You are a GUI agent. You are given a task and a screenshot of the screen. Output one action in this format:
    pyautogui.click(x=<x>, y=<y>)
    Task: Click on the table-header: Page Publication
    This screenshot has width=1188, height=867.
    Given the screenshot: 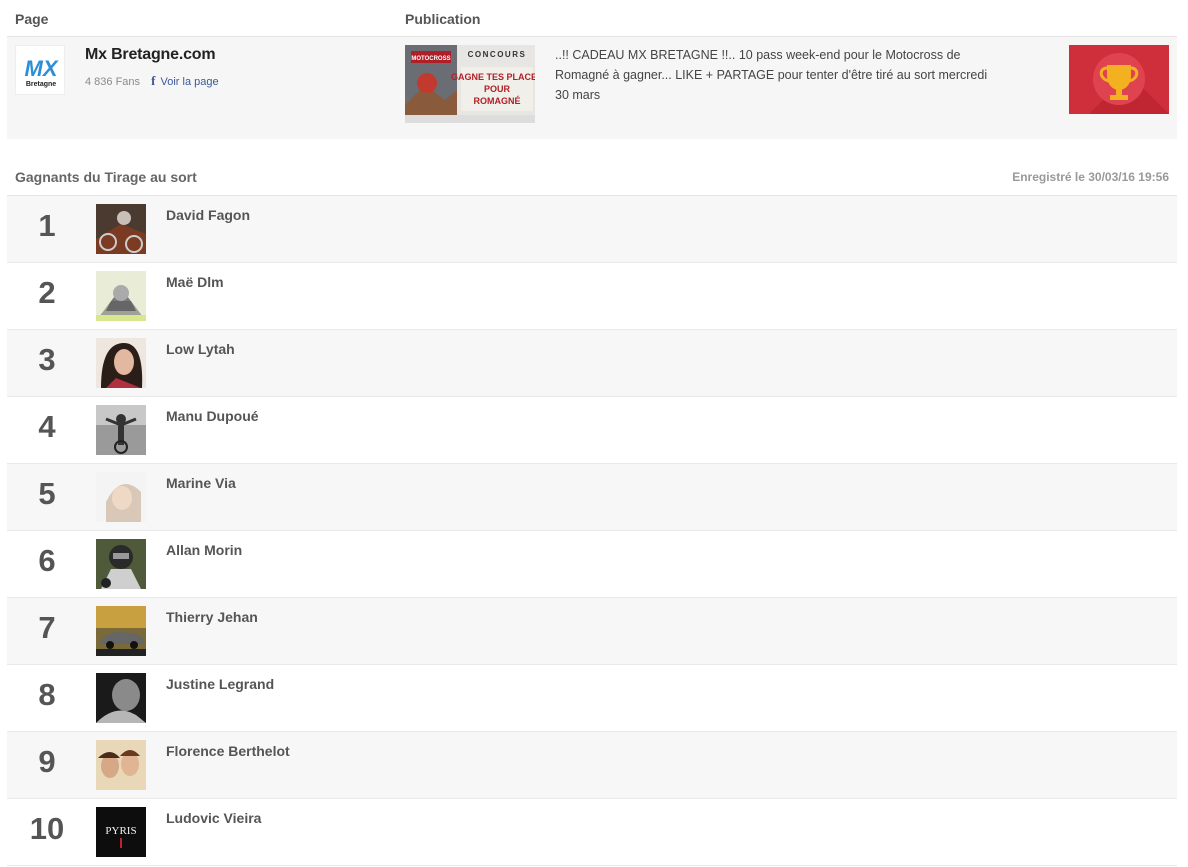 What is the action you would take?
    pyautogui.click(x=592, y=18)
    